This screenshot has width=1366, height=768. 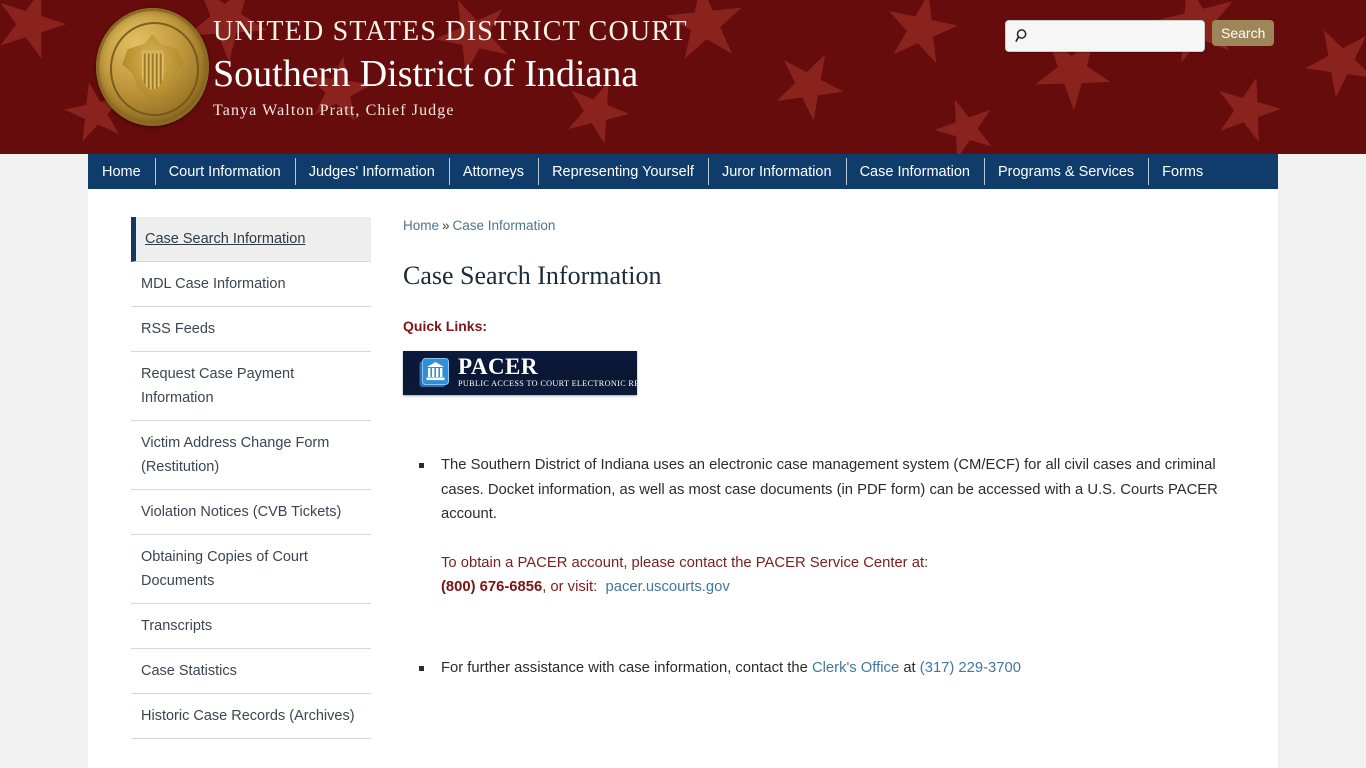 I want to click on pacer-service-phone: (800) 676-6856, so click(x=492, y=587).